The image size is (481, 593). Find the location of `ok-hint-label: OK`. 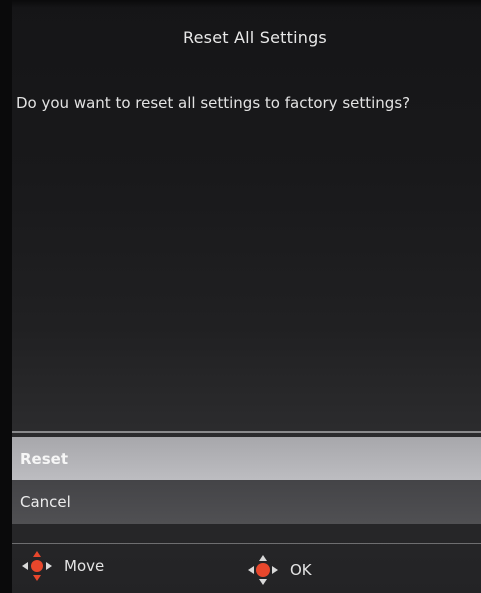

ok-hint-label: OK is located at coordinates (301, 570).